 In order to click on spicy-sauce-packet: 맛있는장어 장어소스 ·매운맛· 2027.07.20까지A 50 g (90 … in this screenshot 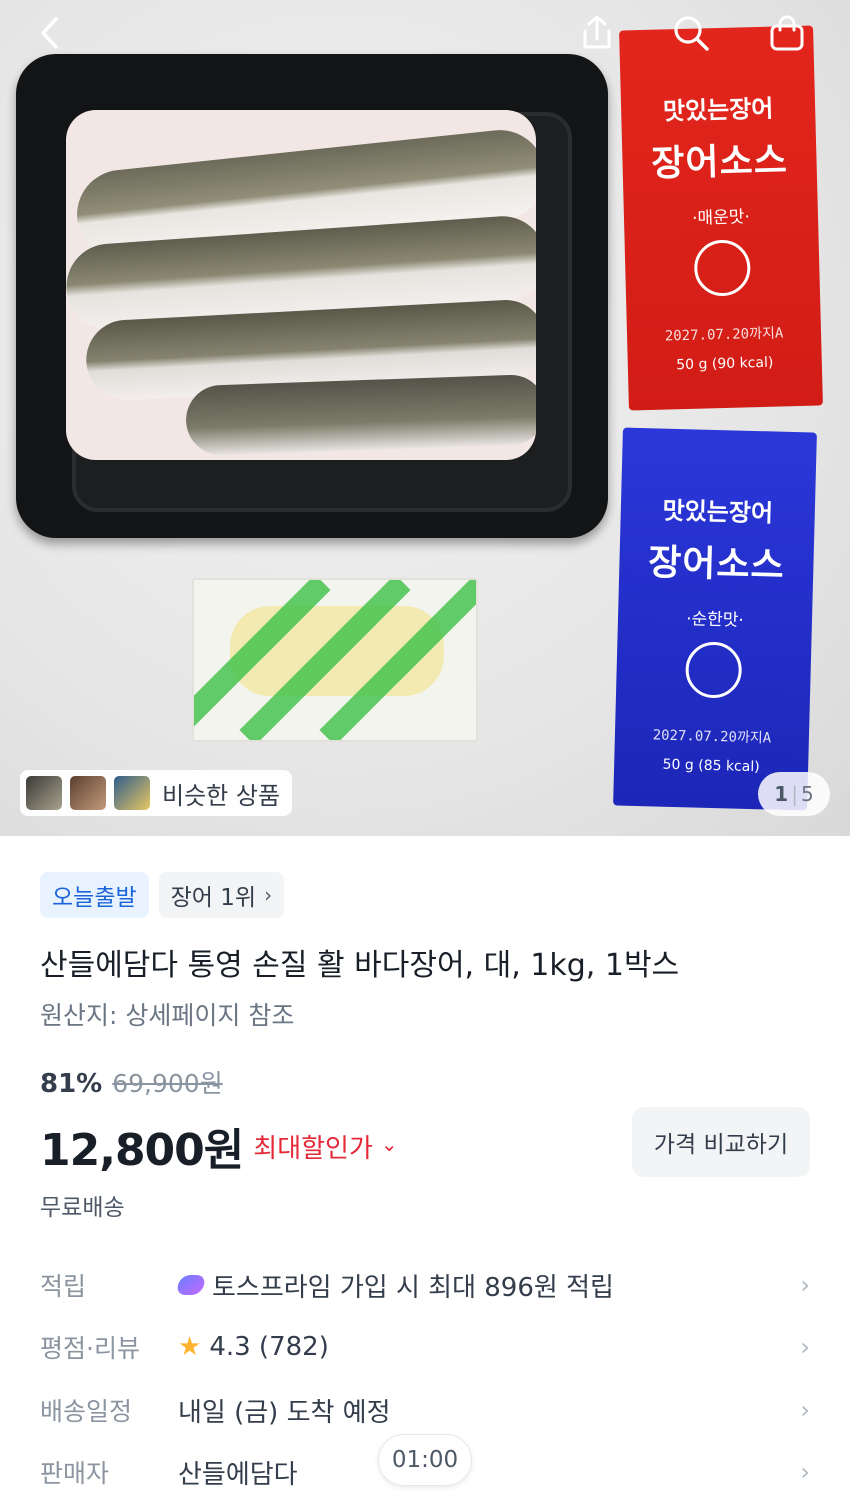, I will do `click(721, 218)`.